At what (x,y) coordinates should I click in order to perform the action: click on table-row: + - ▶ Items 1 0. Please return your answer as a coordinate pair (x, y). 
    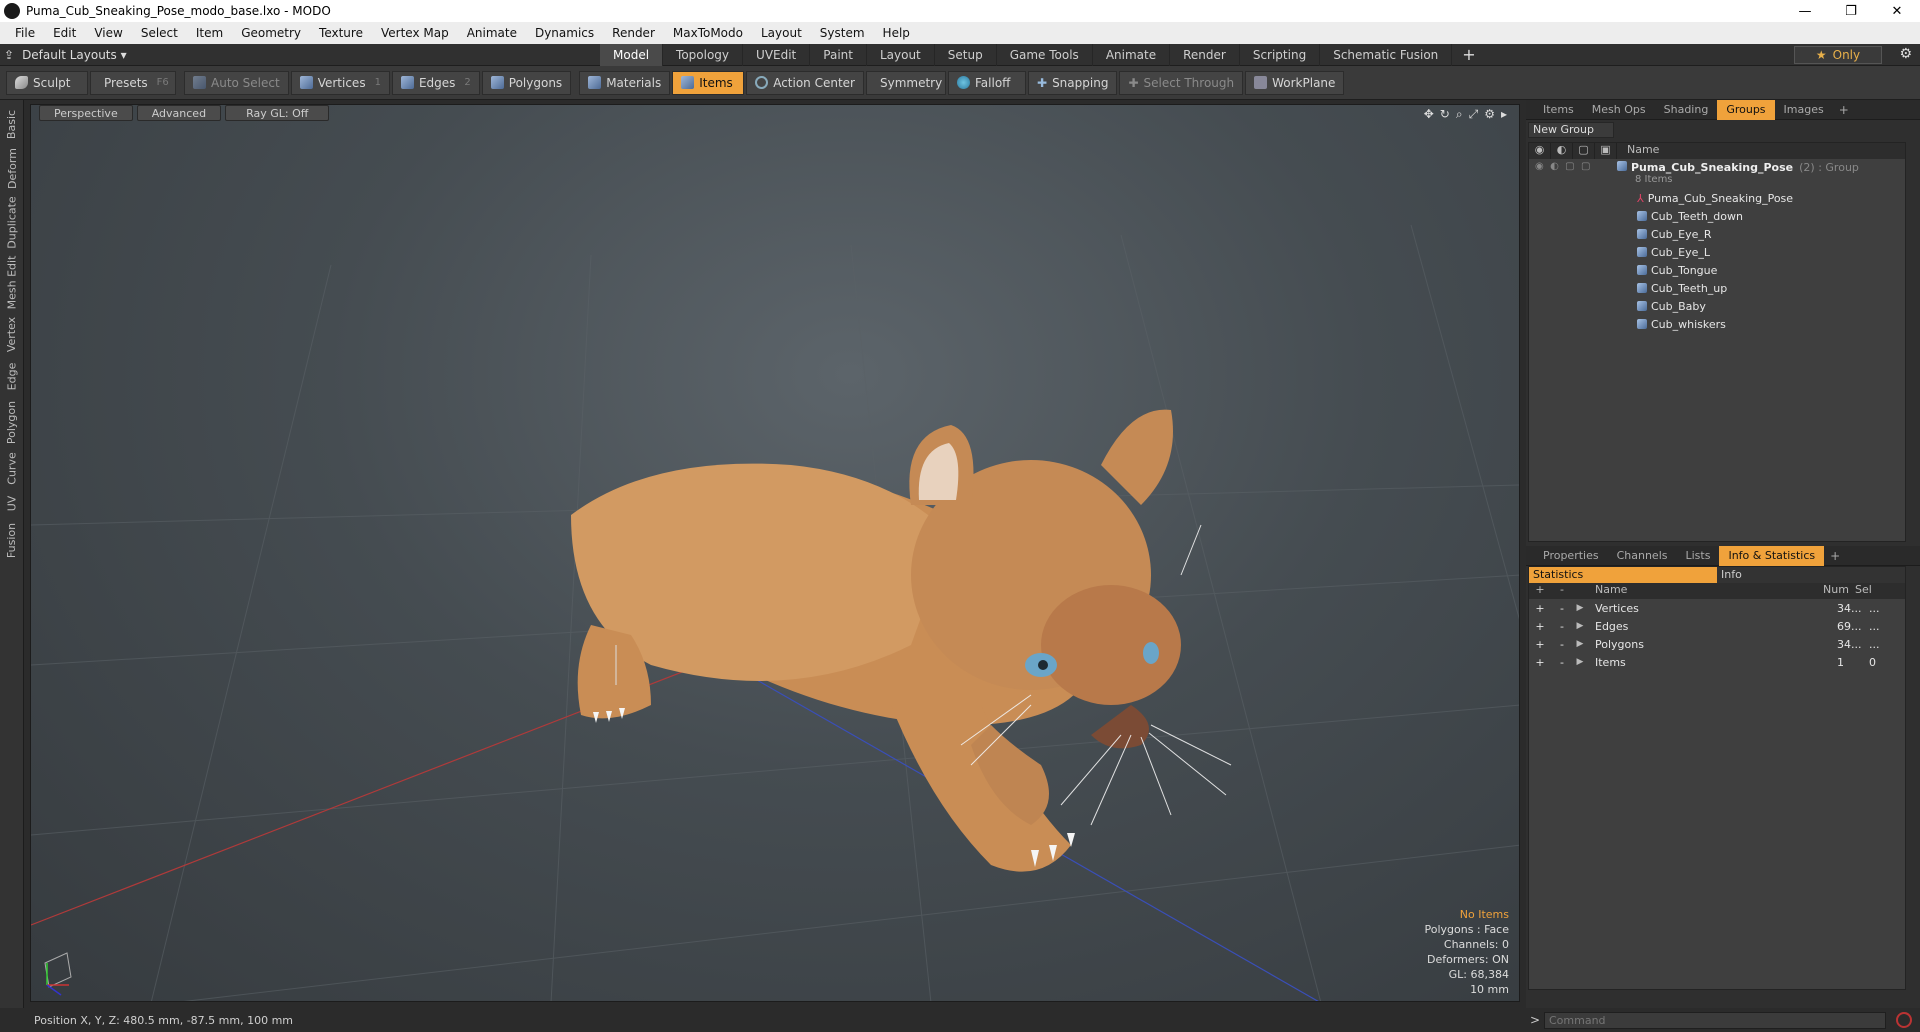
    Looking at the image, I should click on (1717, 662).